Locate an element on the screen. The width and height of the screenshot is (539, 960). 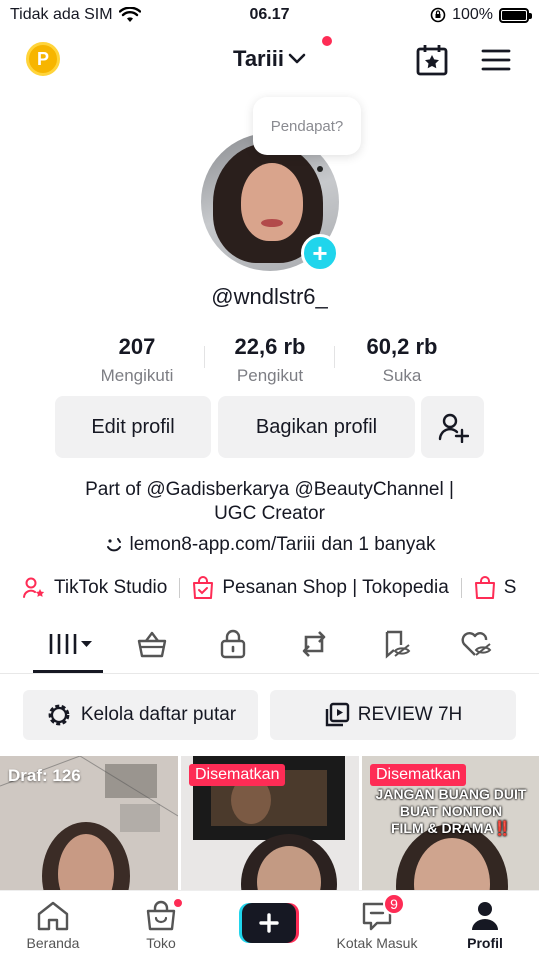
basket-icon is located at coordinates (152, 644).